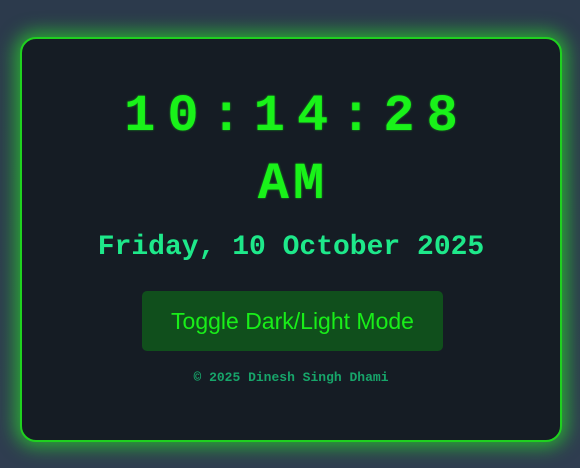  Describe the element at coordinates (293, 184) in the screenshot. I see `time-period: AM` at that location.